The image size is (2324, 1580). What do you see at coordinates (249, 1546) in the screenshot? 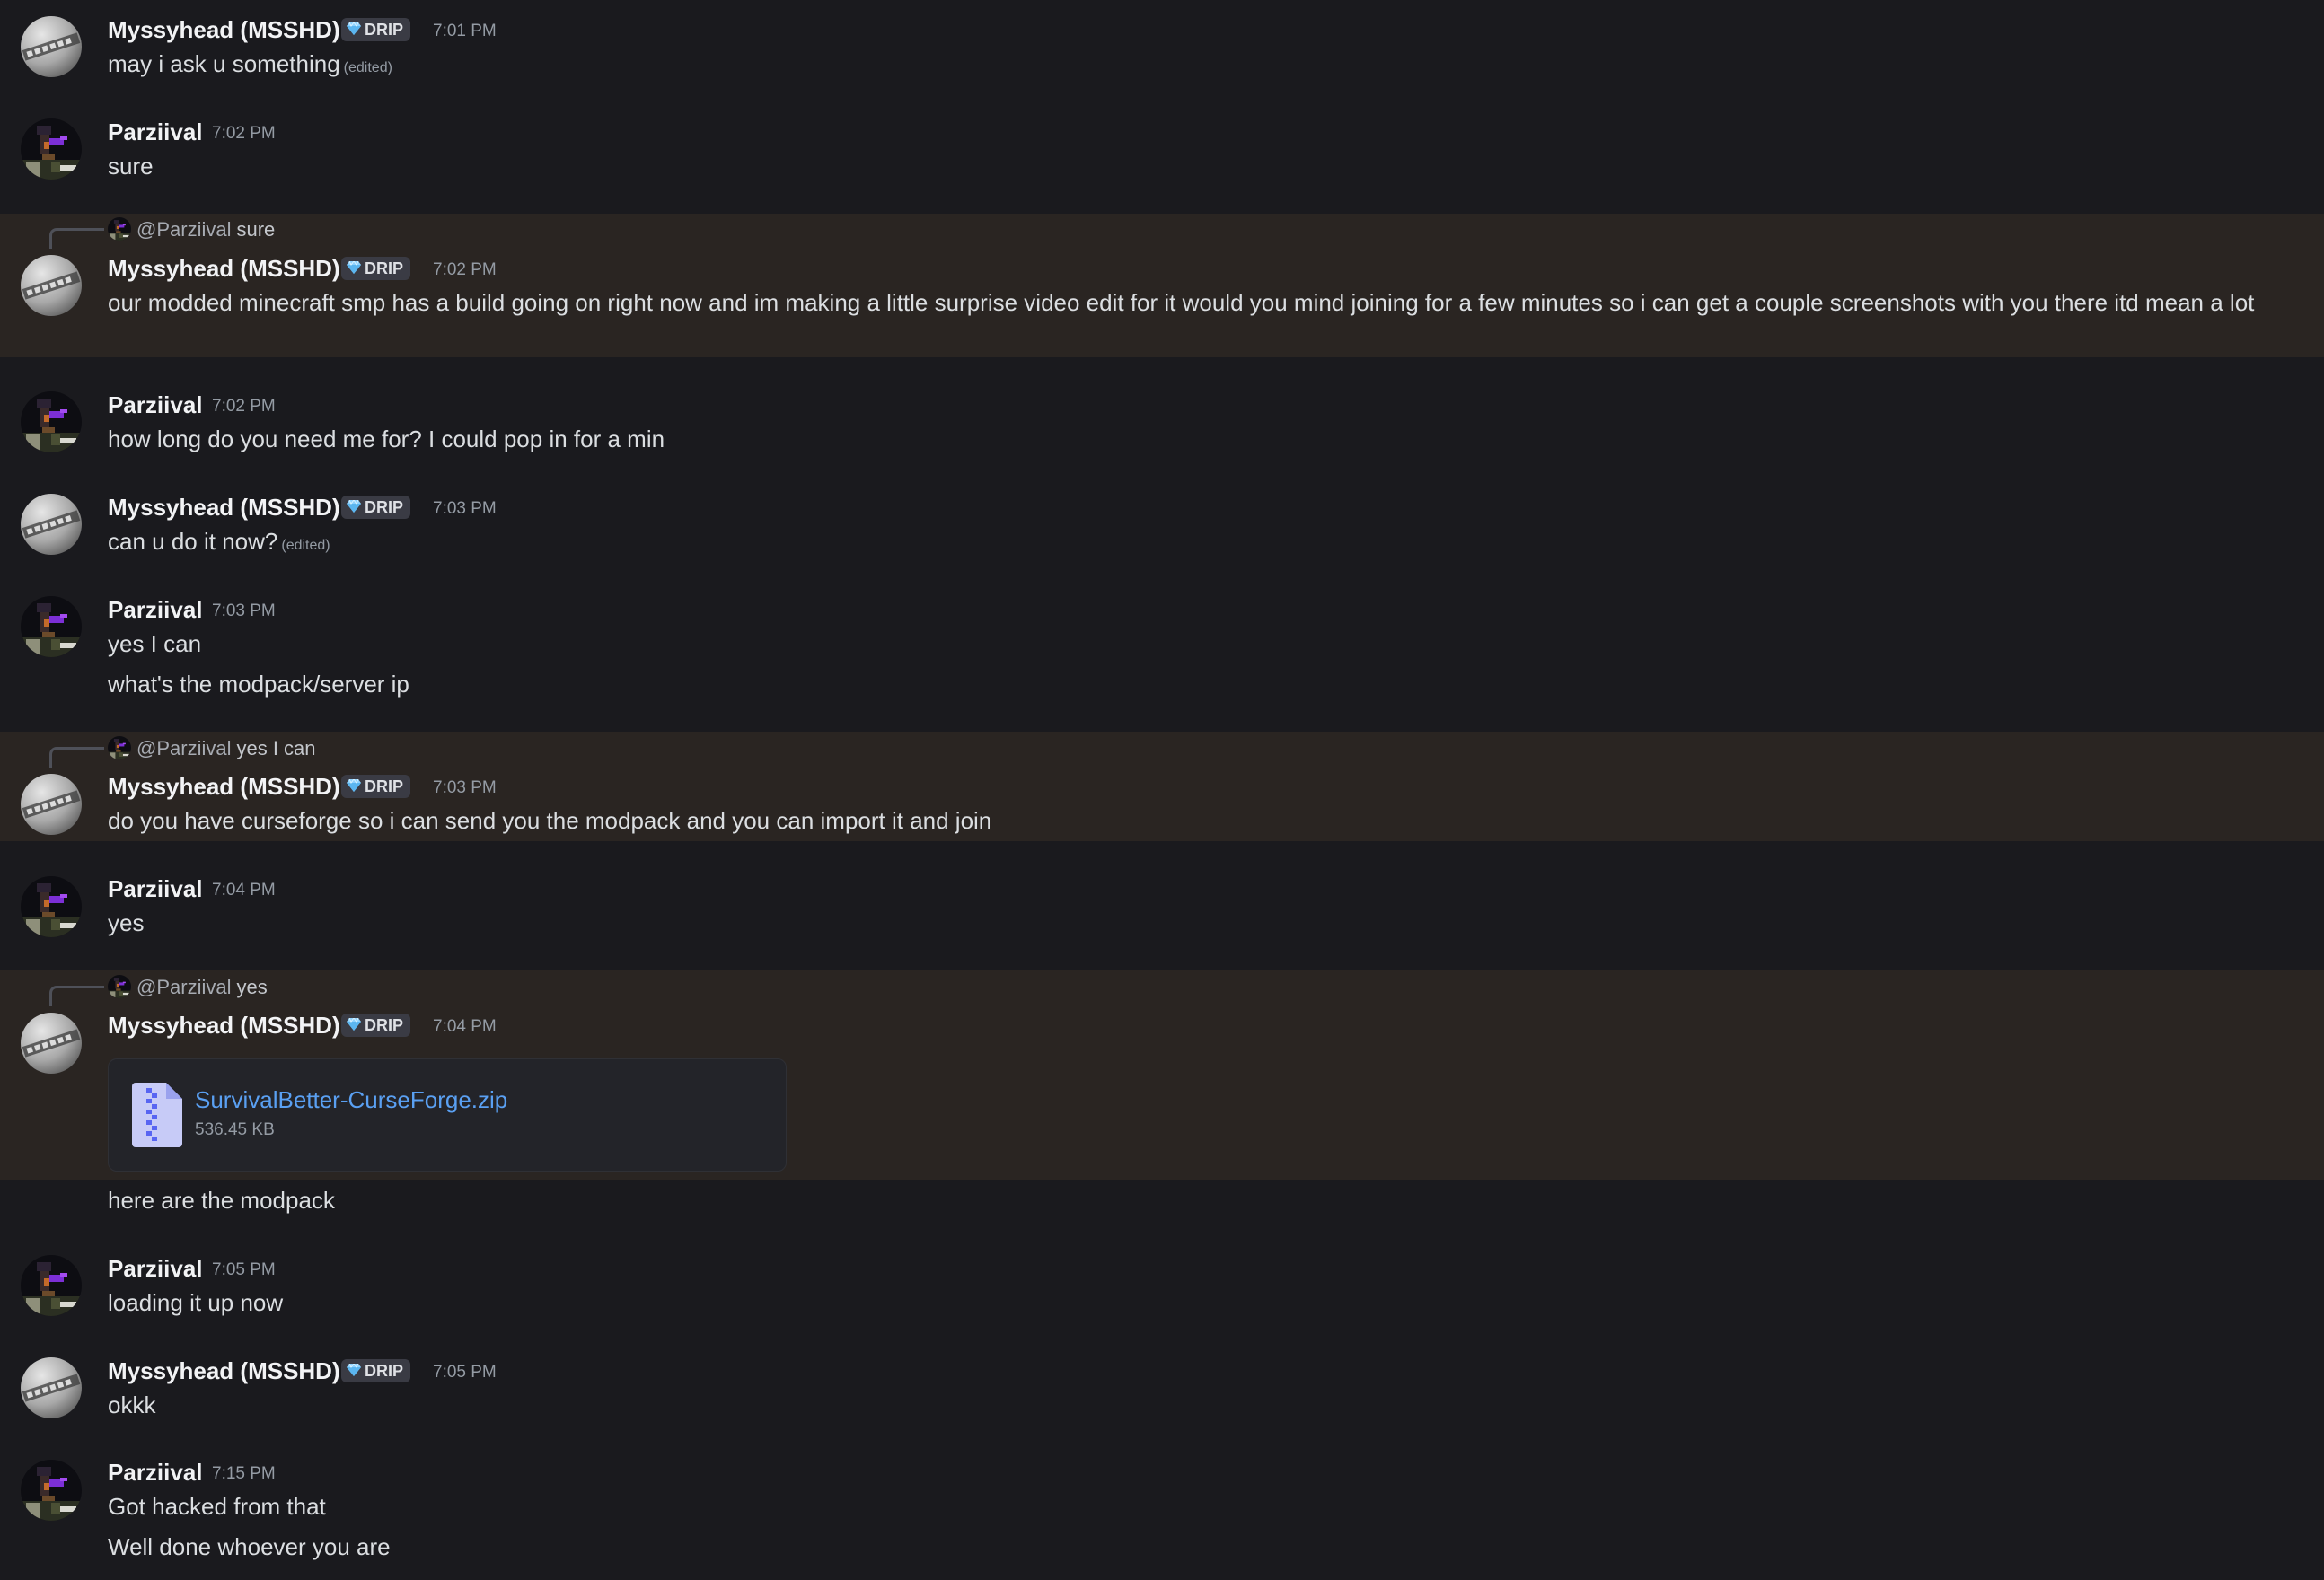
I see `message-text: Well done whoever you are` at bounding box center [249, 1546].